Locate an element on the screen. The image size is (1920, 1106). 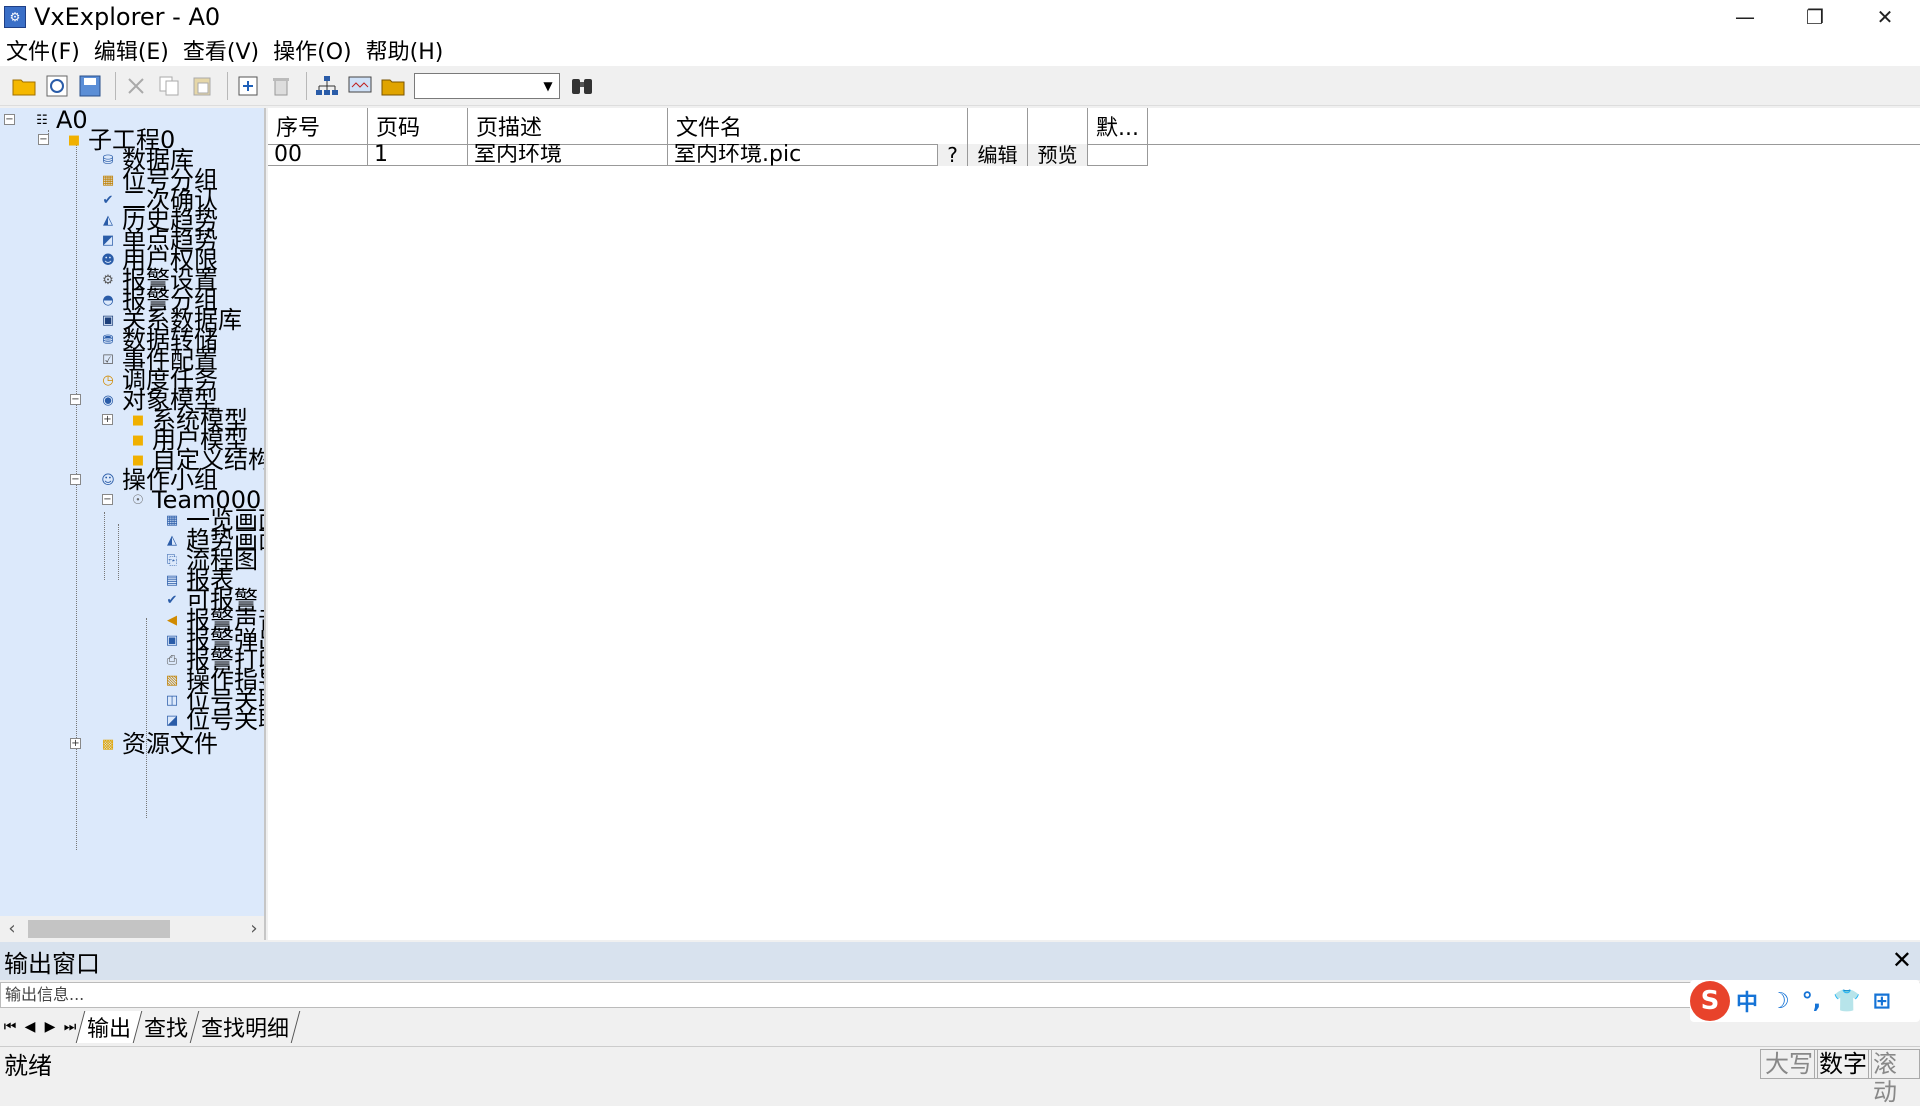
open-folder-icon is located at coordinates (24, 86).